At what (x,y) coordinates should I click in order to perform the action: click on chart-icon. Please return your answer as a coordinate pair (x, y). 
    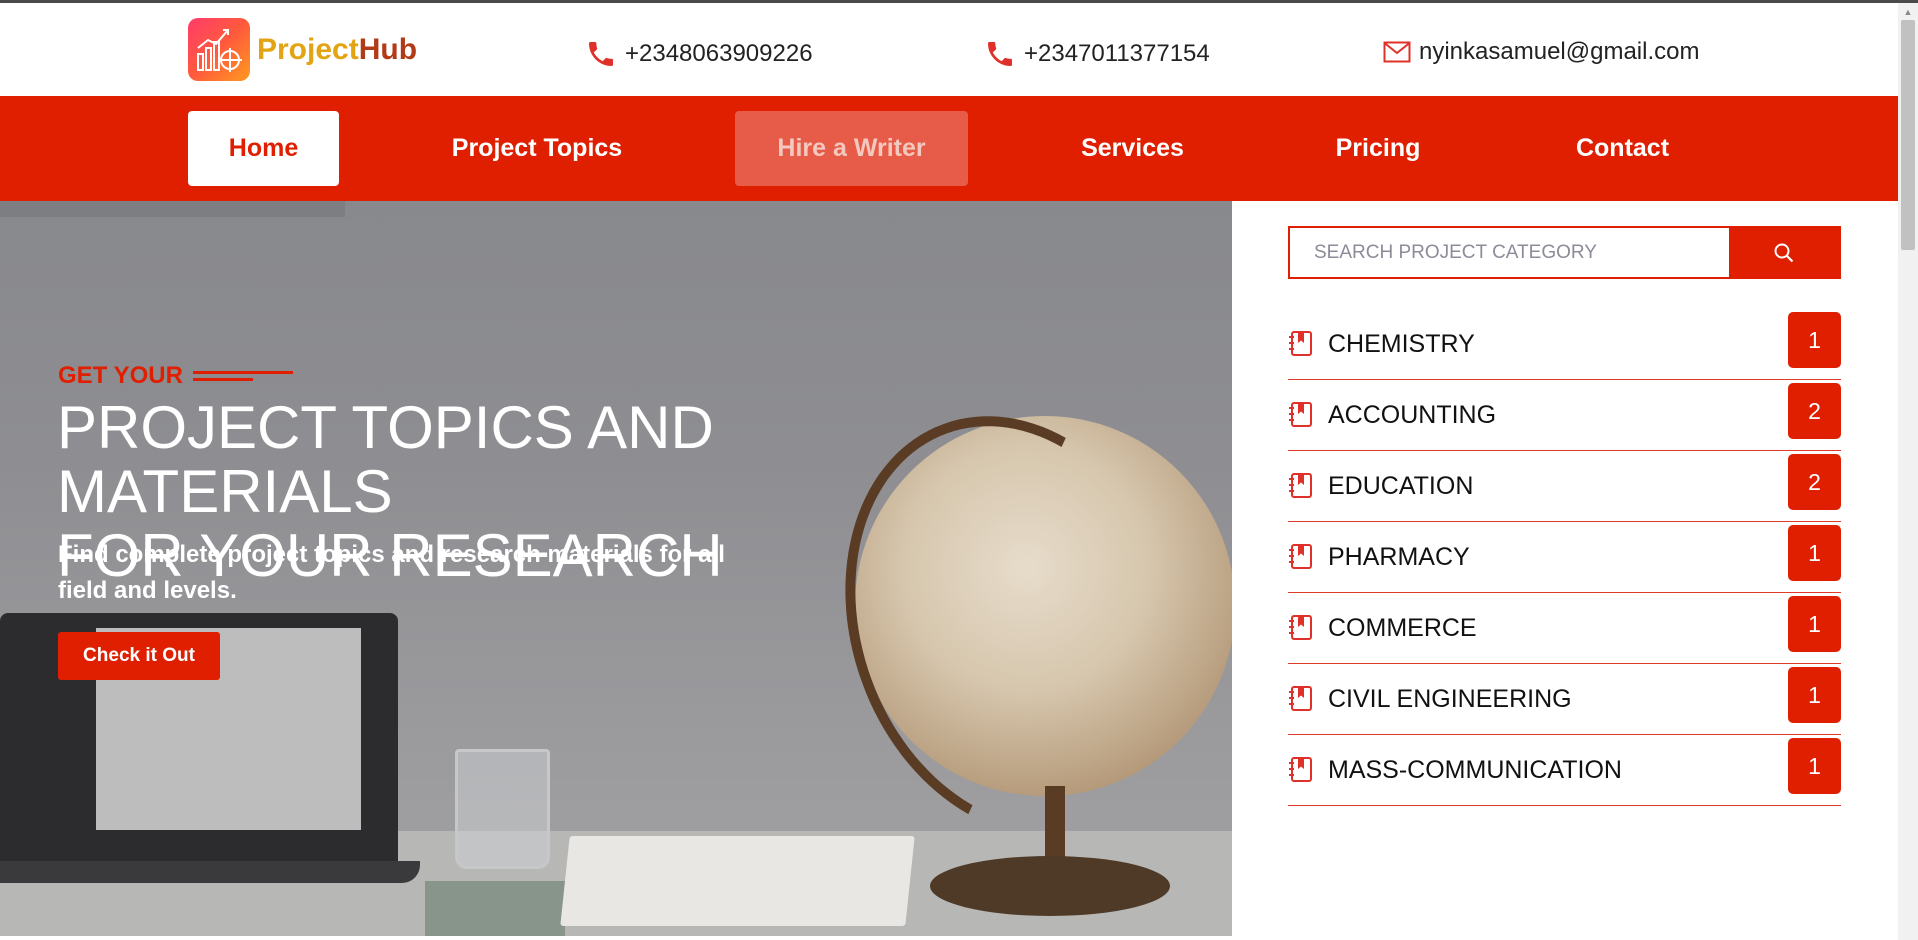
    Looking at the image, I should click on (219, 49).